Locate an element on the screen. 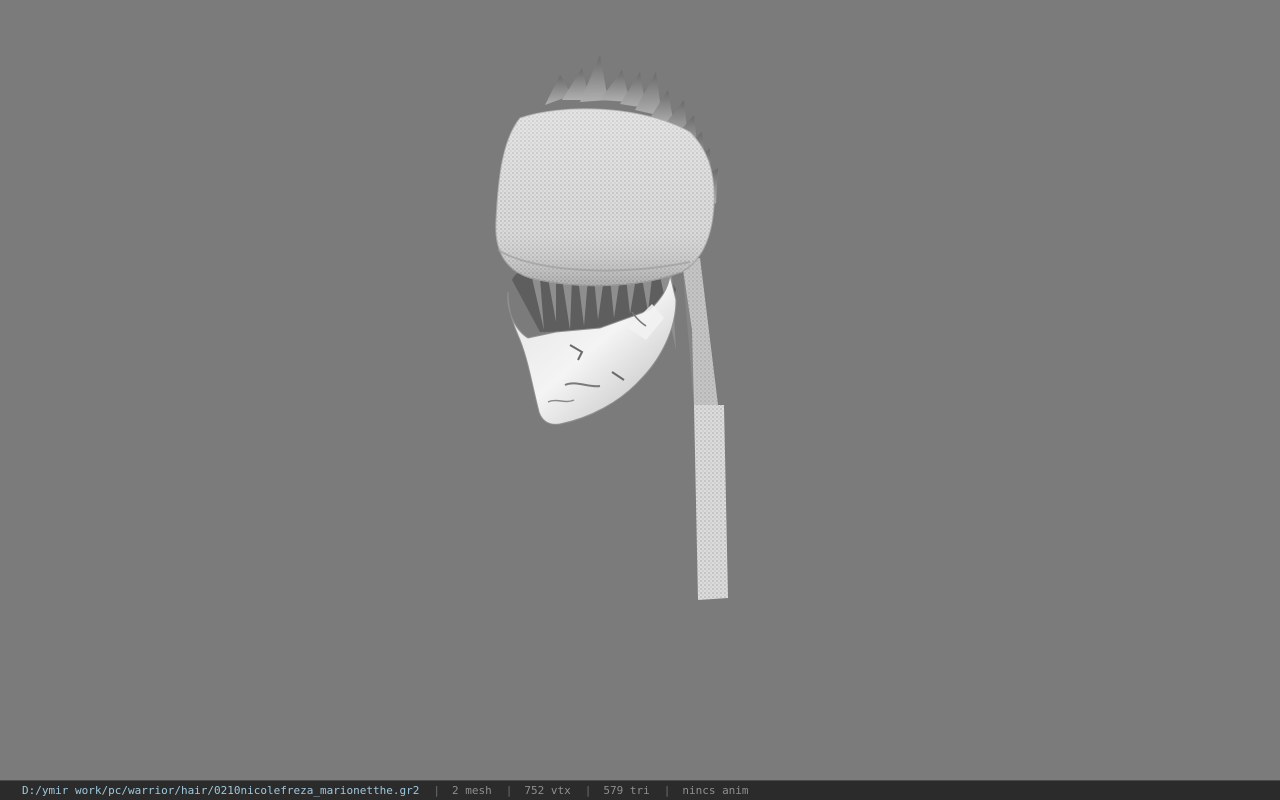  vertex-count: 752 vtx is located at coordinates (547, 790).